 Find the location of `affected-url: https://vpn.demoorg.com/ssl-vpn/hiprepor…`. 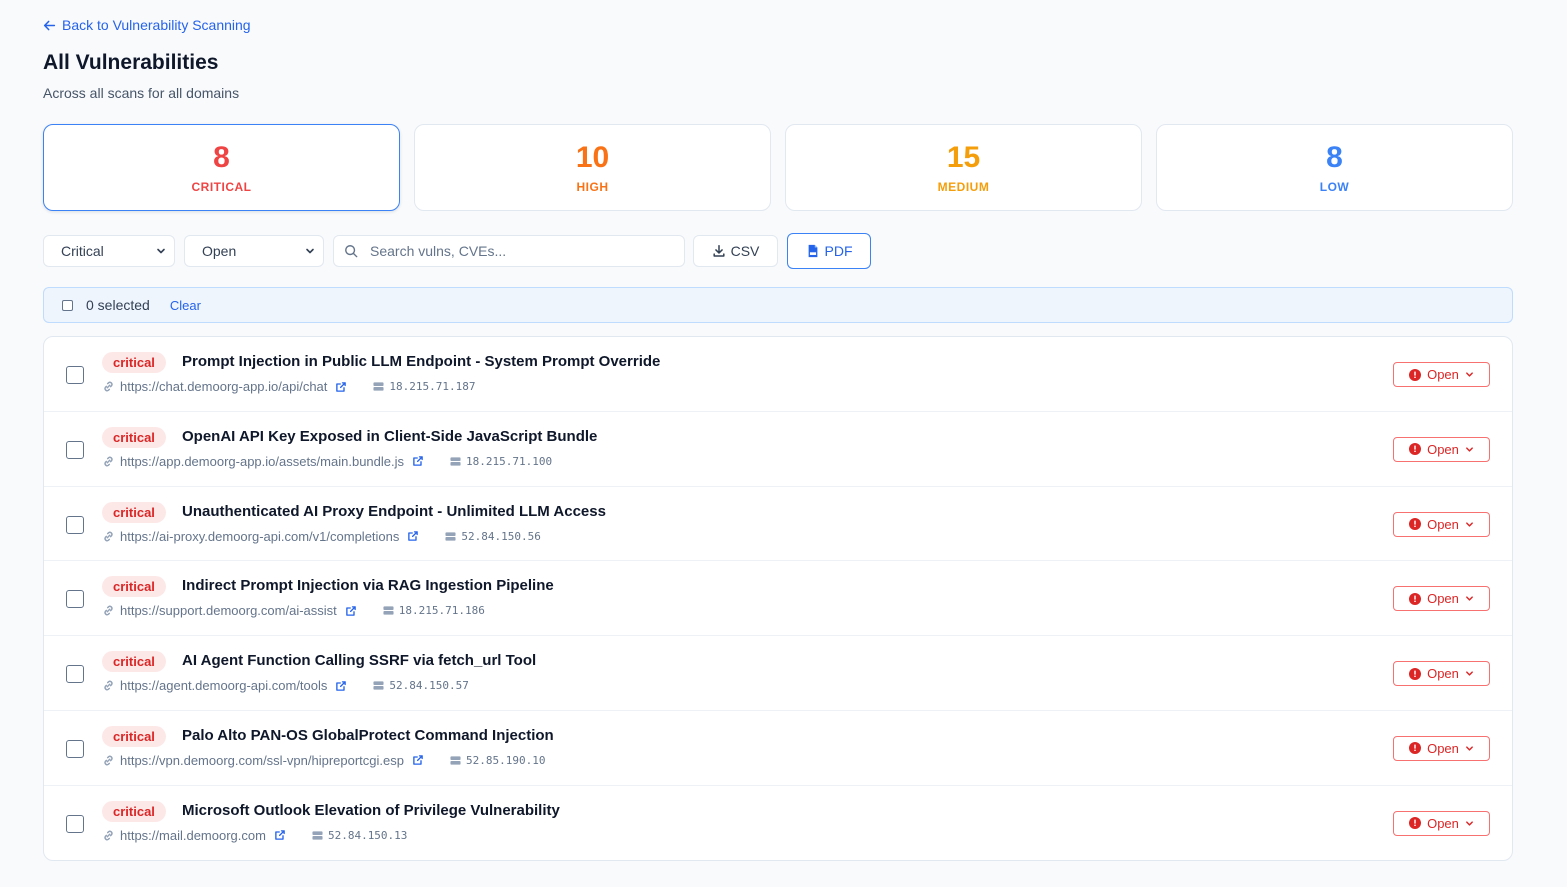

affected-url: https://vpn.demoorg.com/ssl-vpn/hiprepor… is located at coordinates (262, 760).